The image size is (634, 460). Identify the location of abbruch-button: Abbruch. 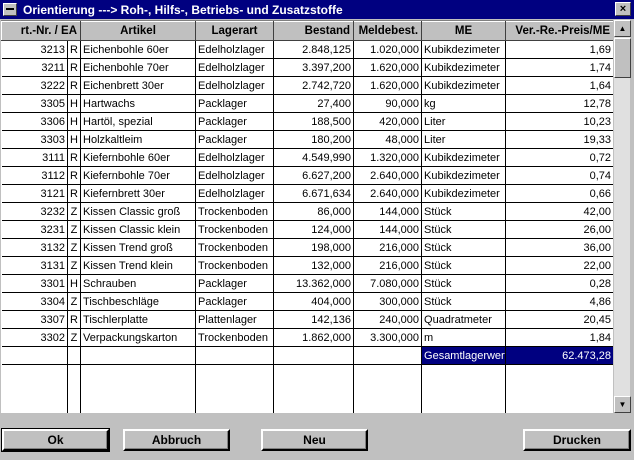
(176, 440).